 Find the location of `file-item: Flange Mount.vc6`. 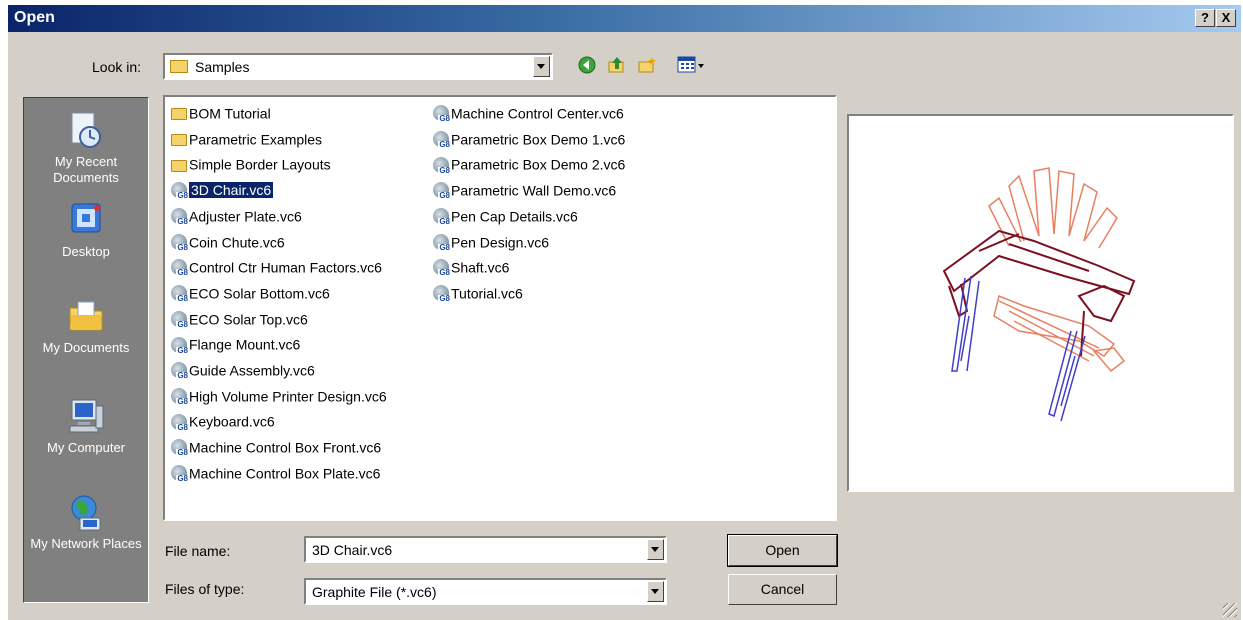

file-item: Flange Mount.vc6 is located at coordinates (236, 343).